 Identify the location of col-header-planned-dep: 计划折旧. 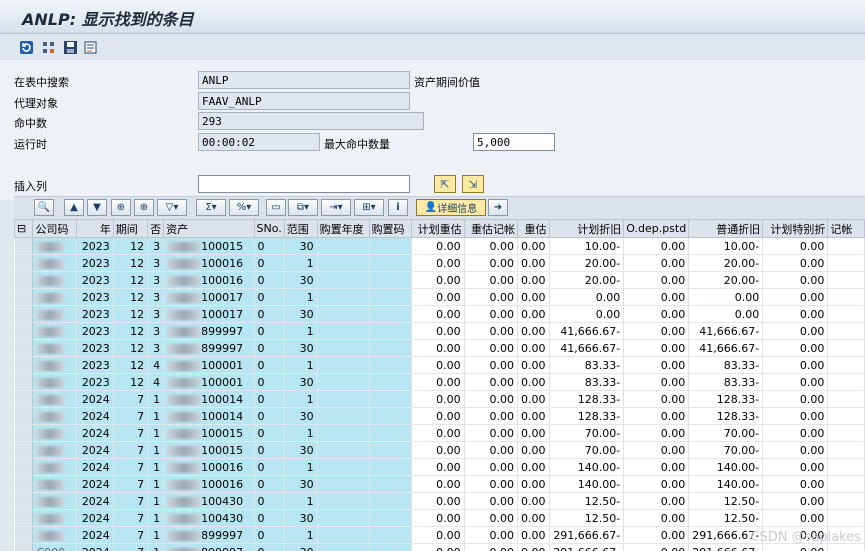
(586, 228).